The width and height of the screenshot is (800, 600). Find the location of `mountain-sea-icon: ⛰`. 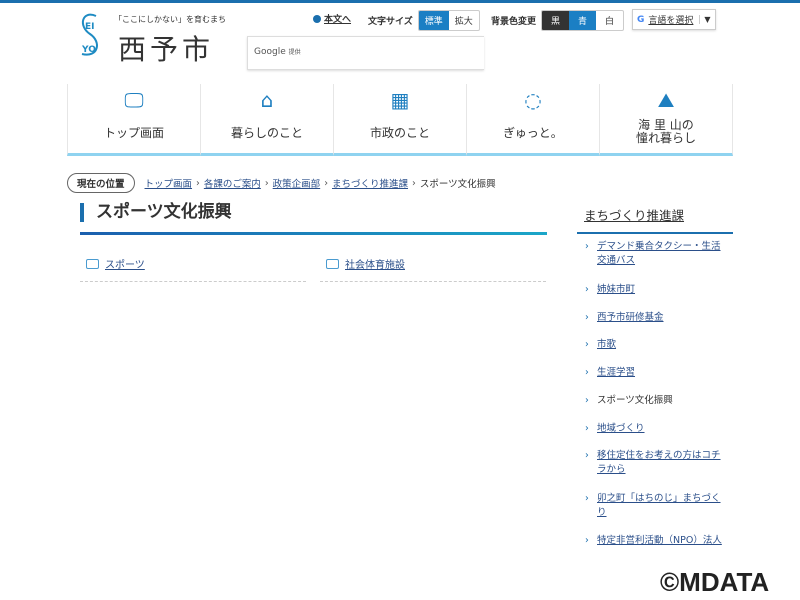

mountain-sea-icon: ⛰ is located at coordinates (666, 100).